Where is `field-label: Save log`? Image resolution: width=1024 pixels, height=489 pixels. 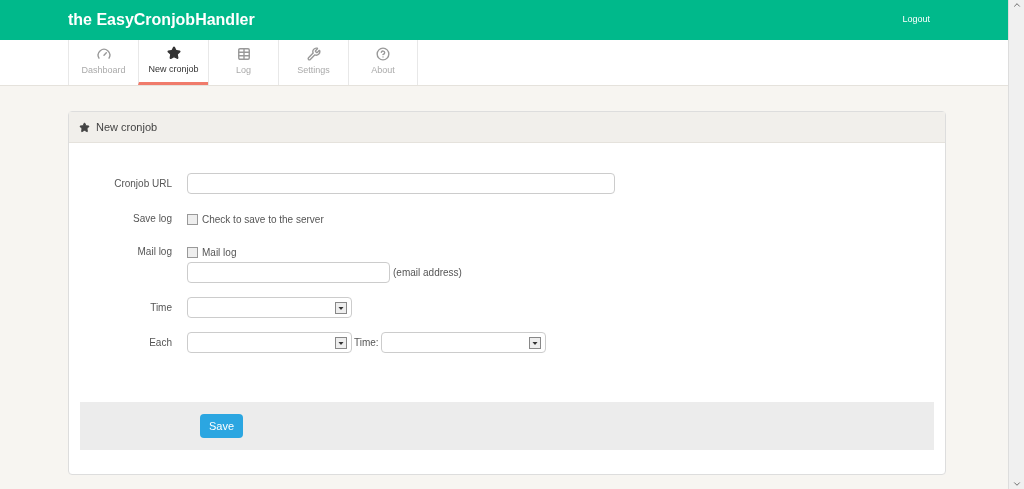 field-label: Save log is located at coordinates (152, 219).